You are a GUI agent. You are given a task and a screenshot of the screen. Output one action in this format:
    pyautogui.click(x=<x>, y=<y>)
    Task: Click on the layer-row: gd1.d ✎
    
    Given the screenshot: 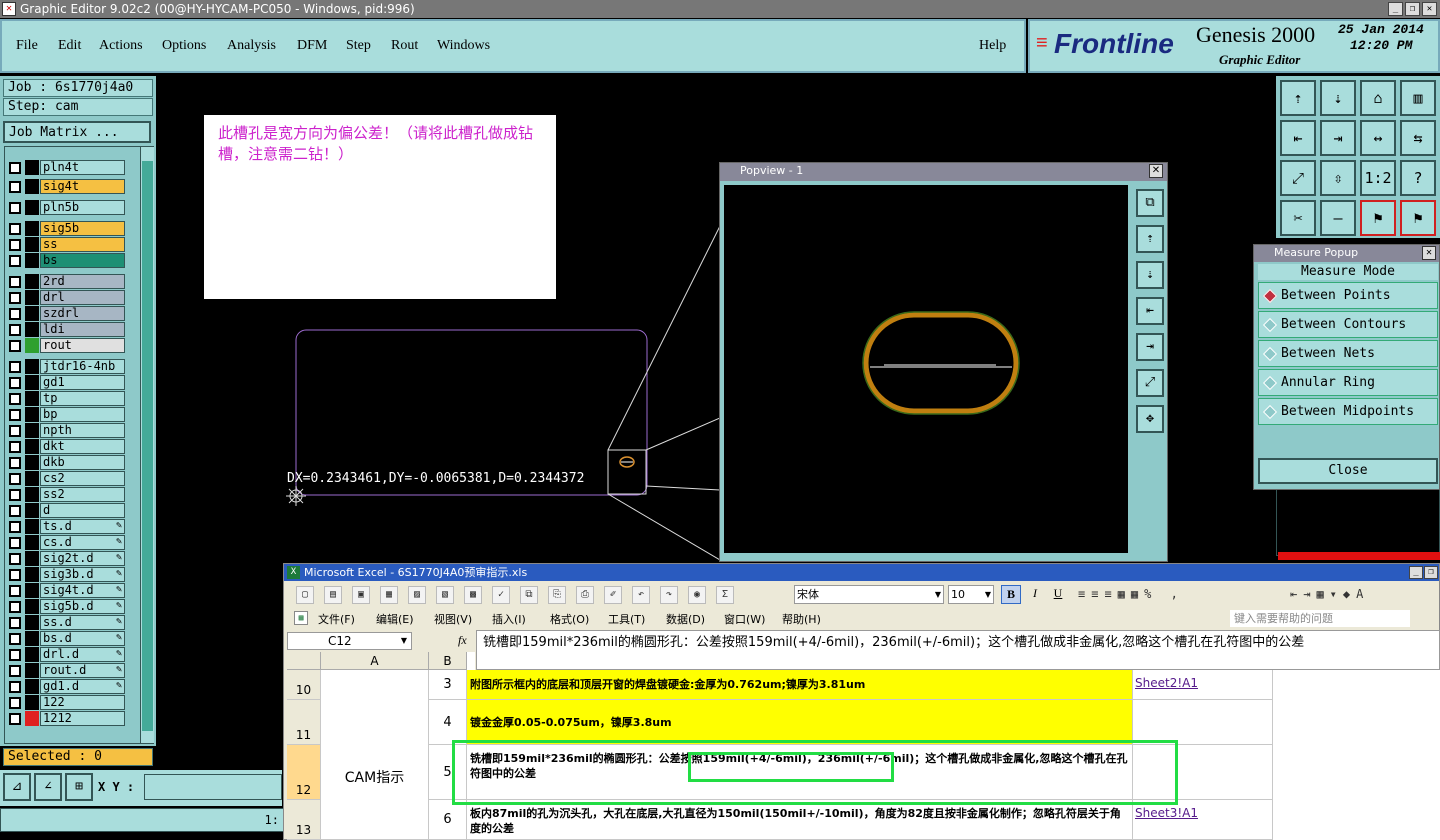 What is the action you would take?
    pyautogui.click(x=66, y=686)
    